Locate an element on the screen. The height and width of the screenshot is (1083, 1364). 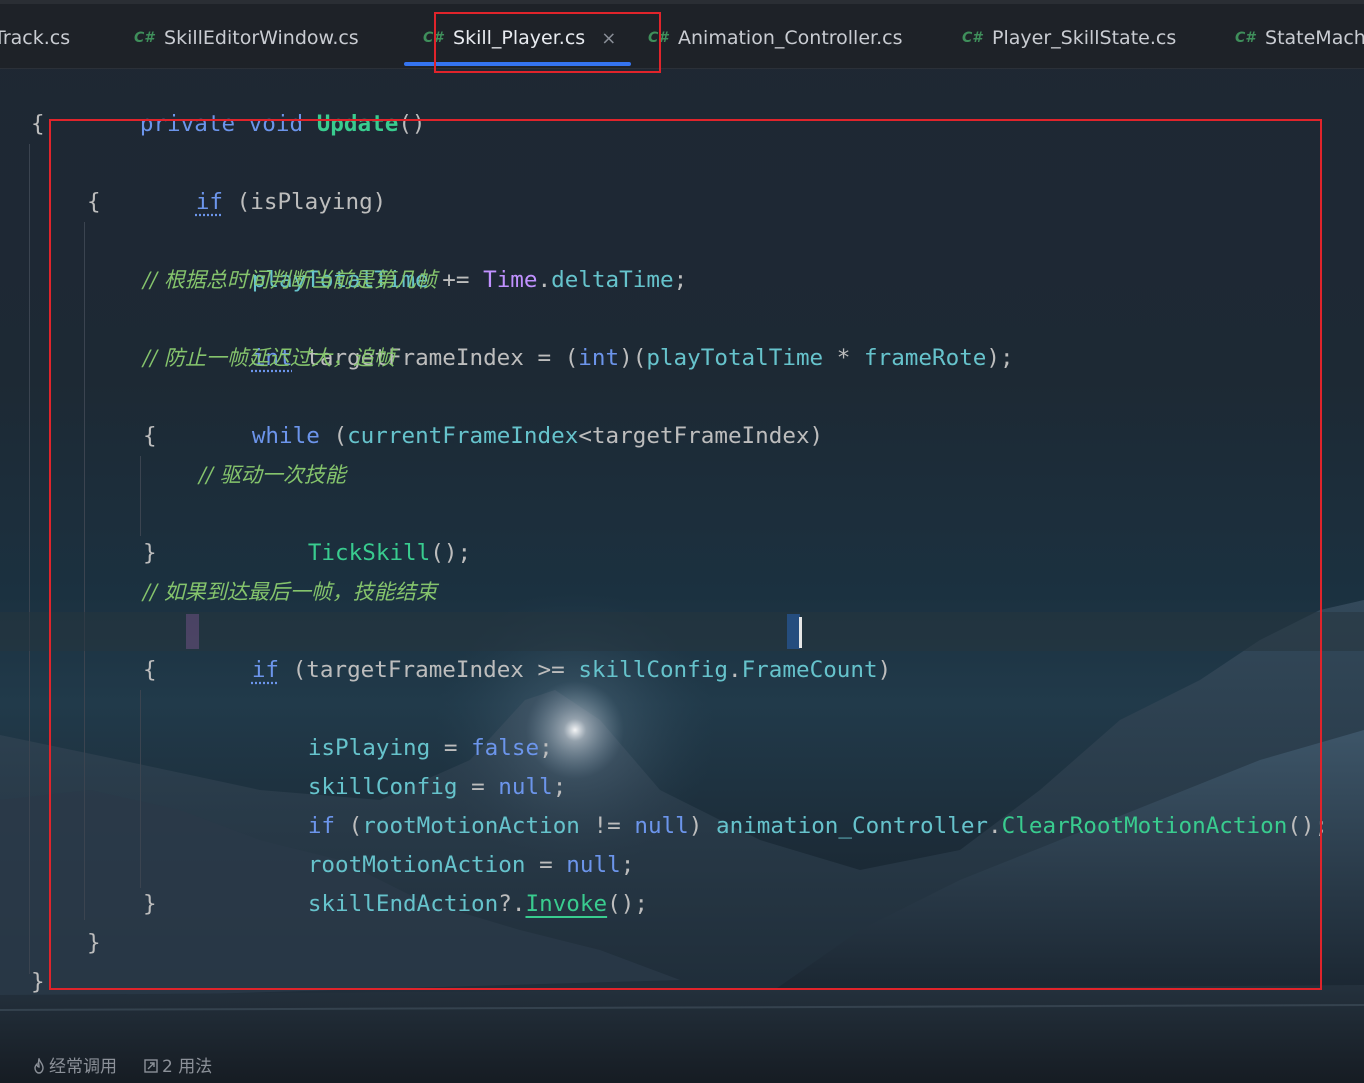
tab-animation-controller-cs: C# Animation_Controller.cs is located at coordinates (775, 38).